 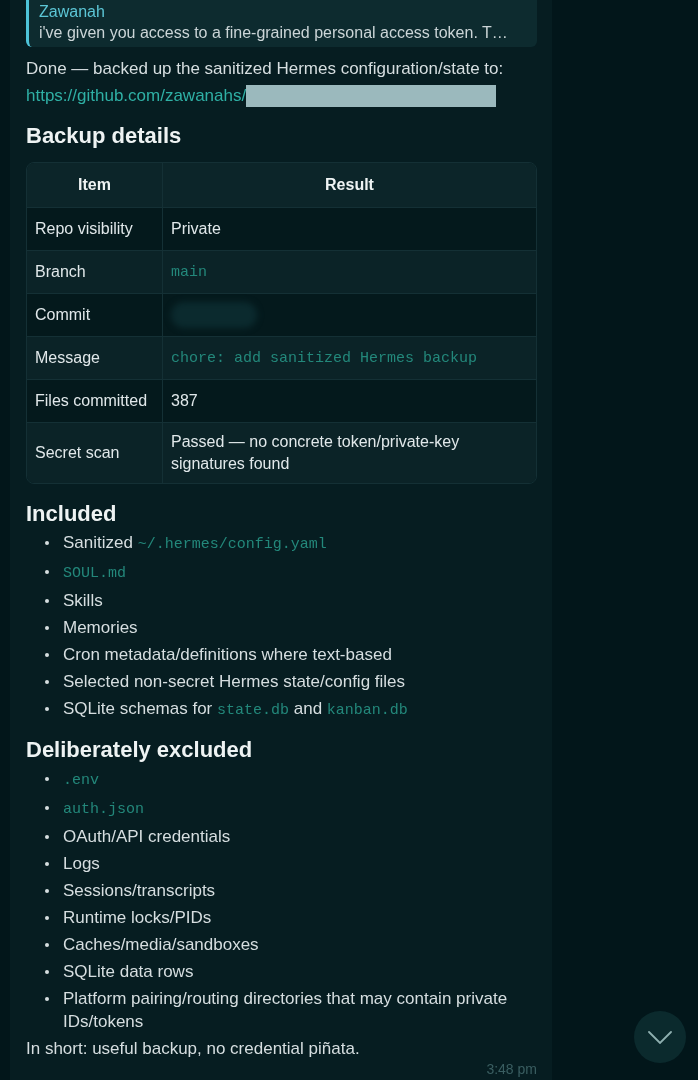 What do you see at coordinates (286, 1010) in the screenshot?
I see `list-item: Platform pairing/routing directories that may contain private IDs/tokens` at bounding box center [286, 1010].